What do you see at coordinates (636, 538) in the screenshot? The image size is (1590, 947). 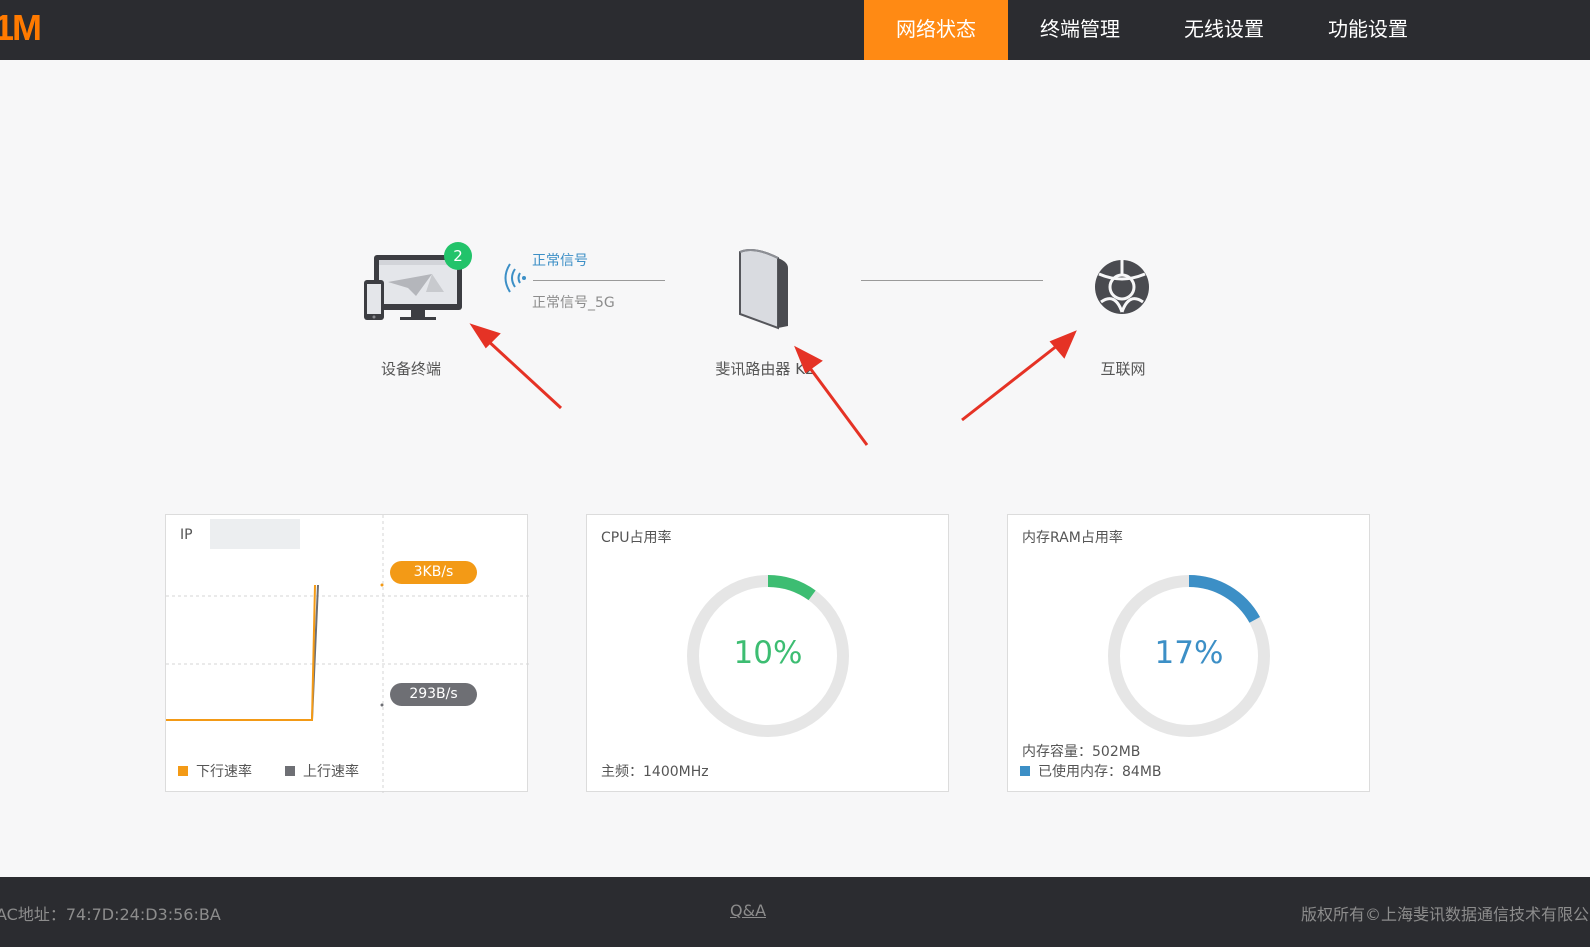 I see `cpu-title: CPU占用率` at bounding box center [636, 538].